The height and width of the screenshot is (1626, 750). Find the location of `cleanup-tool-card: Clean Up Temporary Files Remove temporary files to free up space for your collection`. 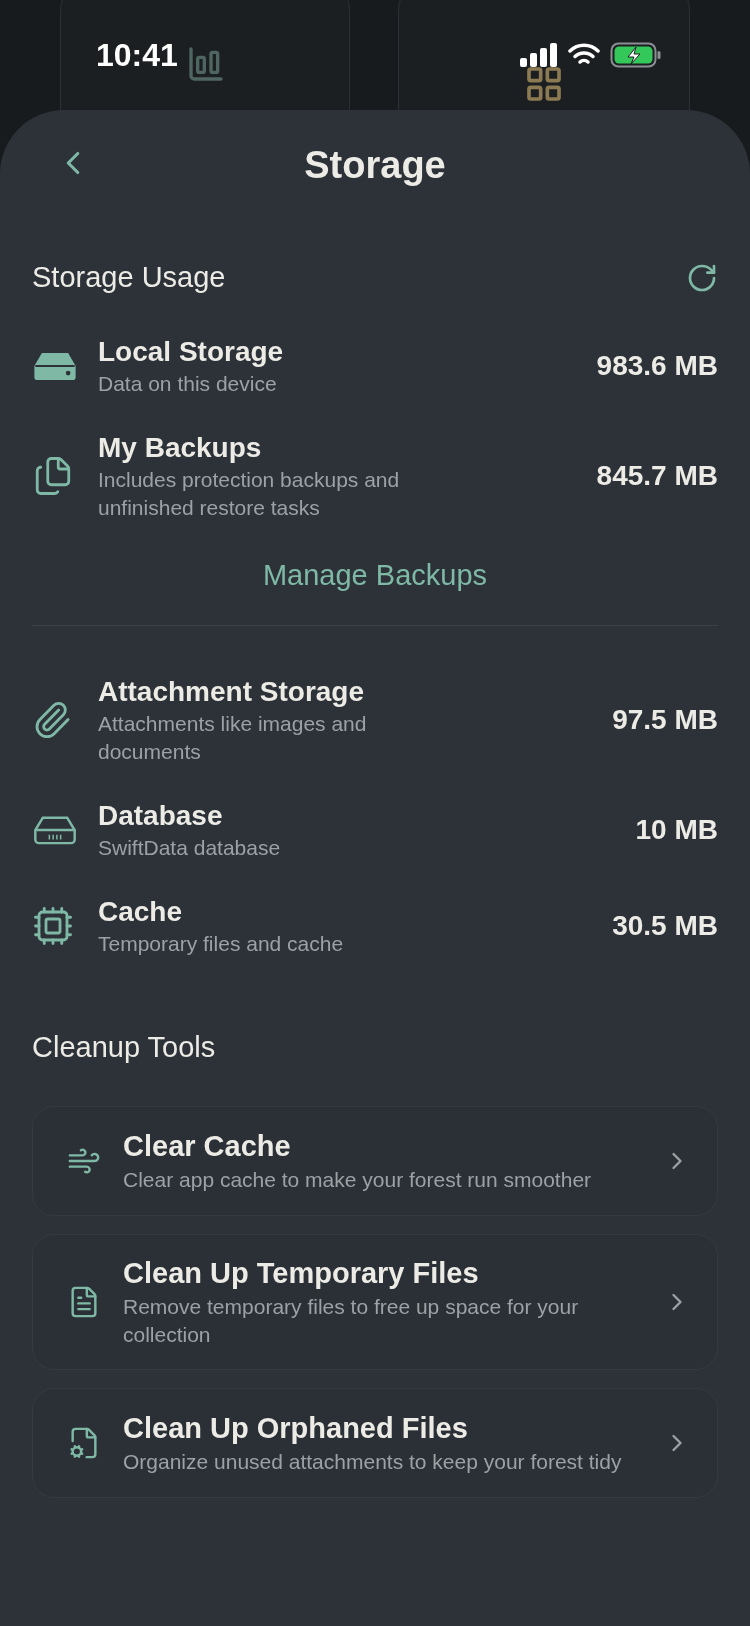

cleanup-tool-card: Clean Up Temporary Files Remove temporary files to free up space for your collection is located at coordinates (375, 1301).